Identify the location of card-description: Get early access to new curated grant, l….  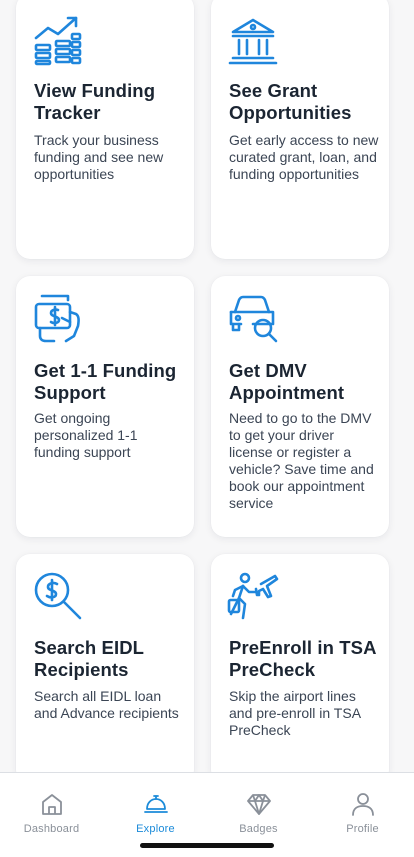
(304, 157).